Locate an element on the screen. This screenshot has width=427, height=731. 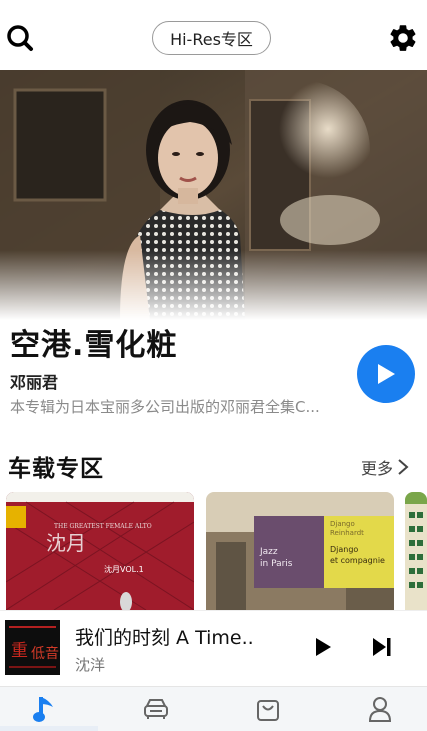
more-label: 更多 is located at coordinates (377, 468).